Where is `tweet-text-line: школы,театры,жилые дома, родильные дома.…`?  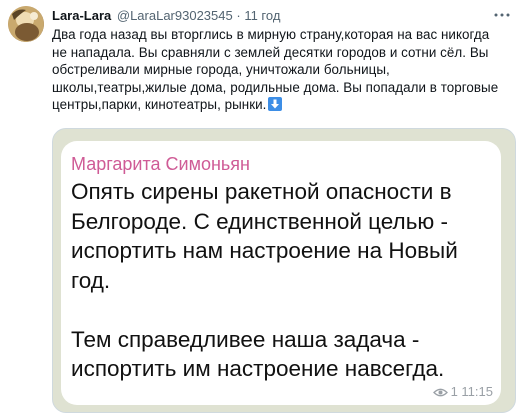
tweet-text-line: школы,театры,жилые дома, родильные дома.… is located at coordinates (275, 87).